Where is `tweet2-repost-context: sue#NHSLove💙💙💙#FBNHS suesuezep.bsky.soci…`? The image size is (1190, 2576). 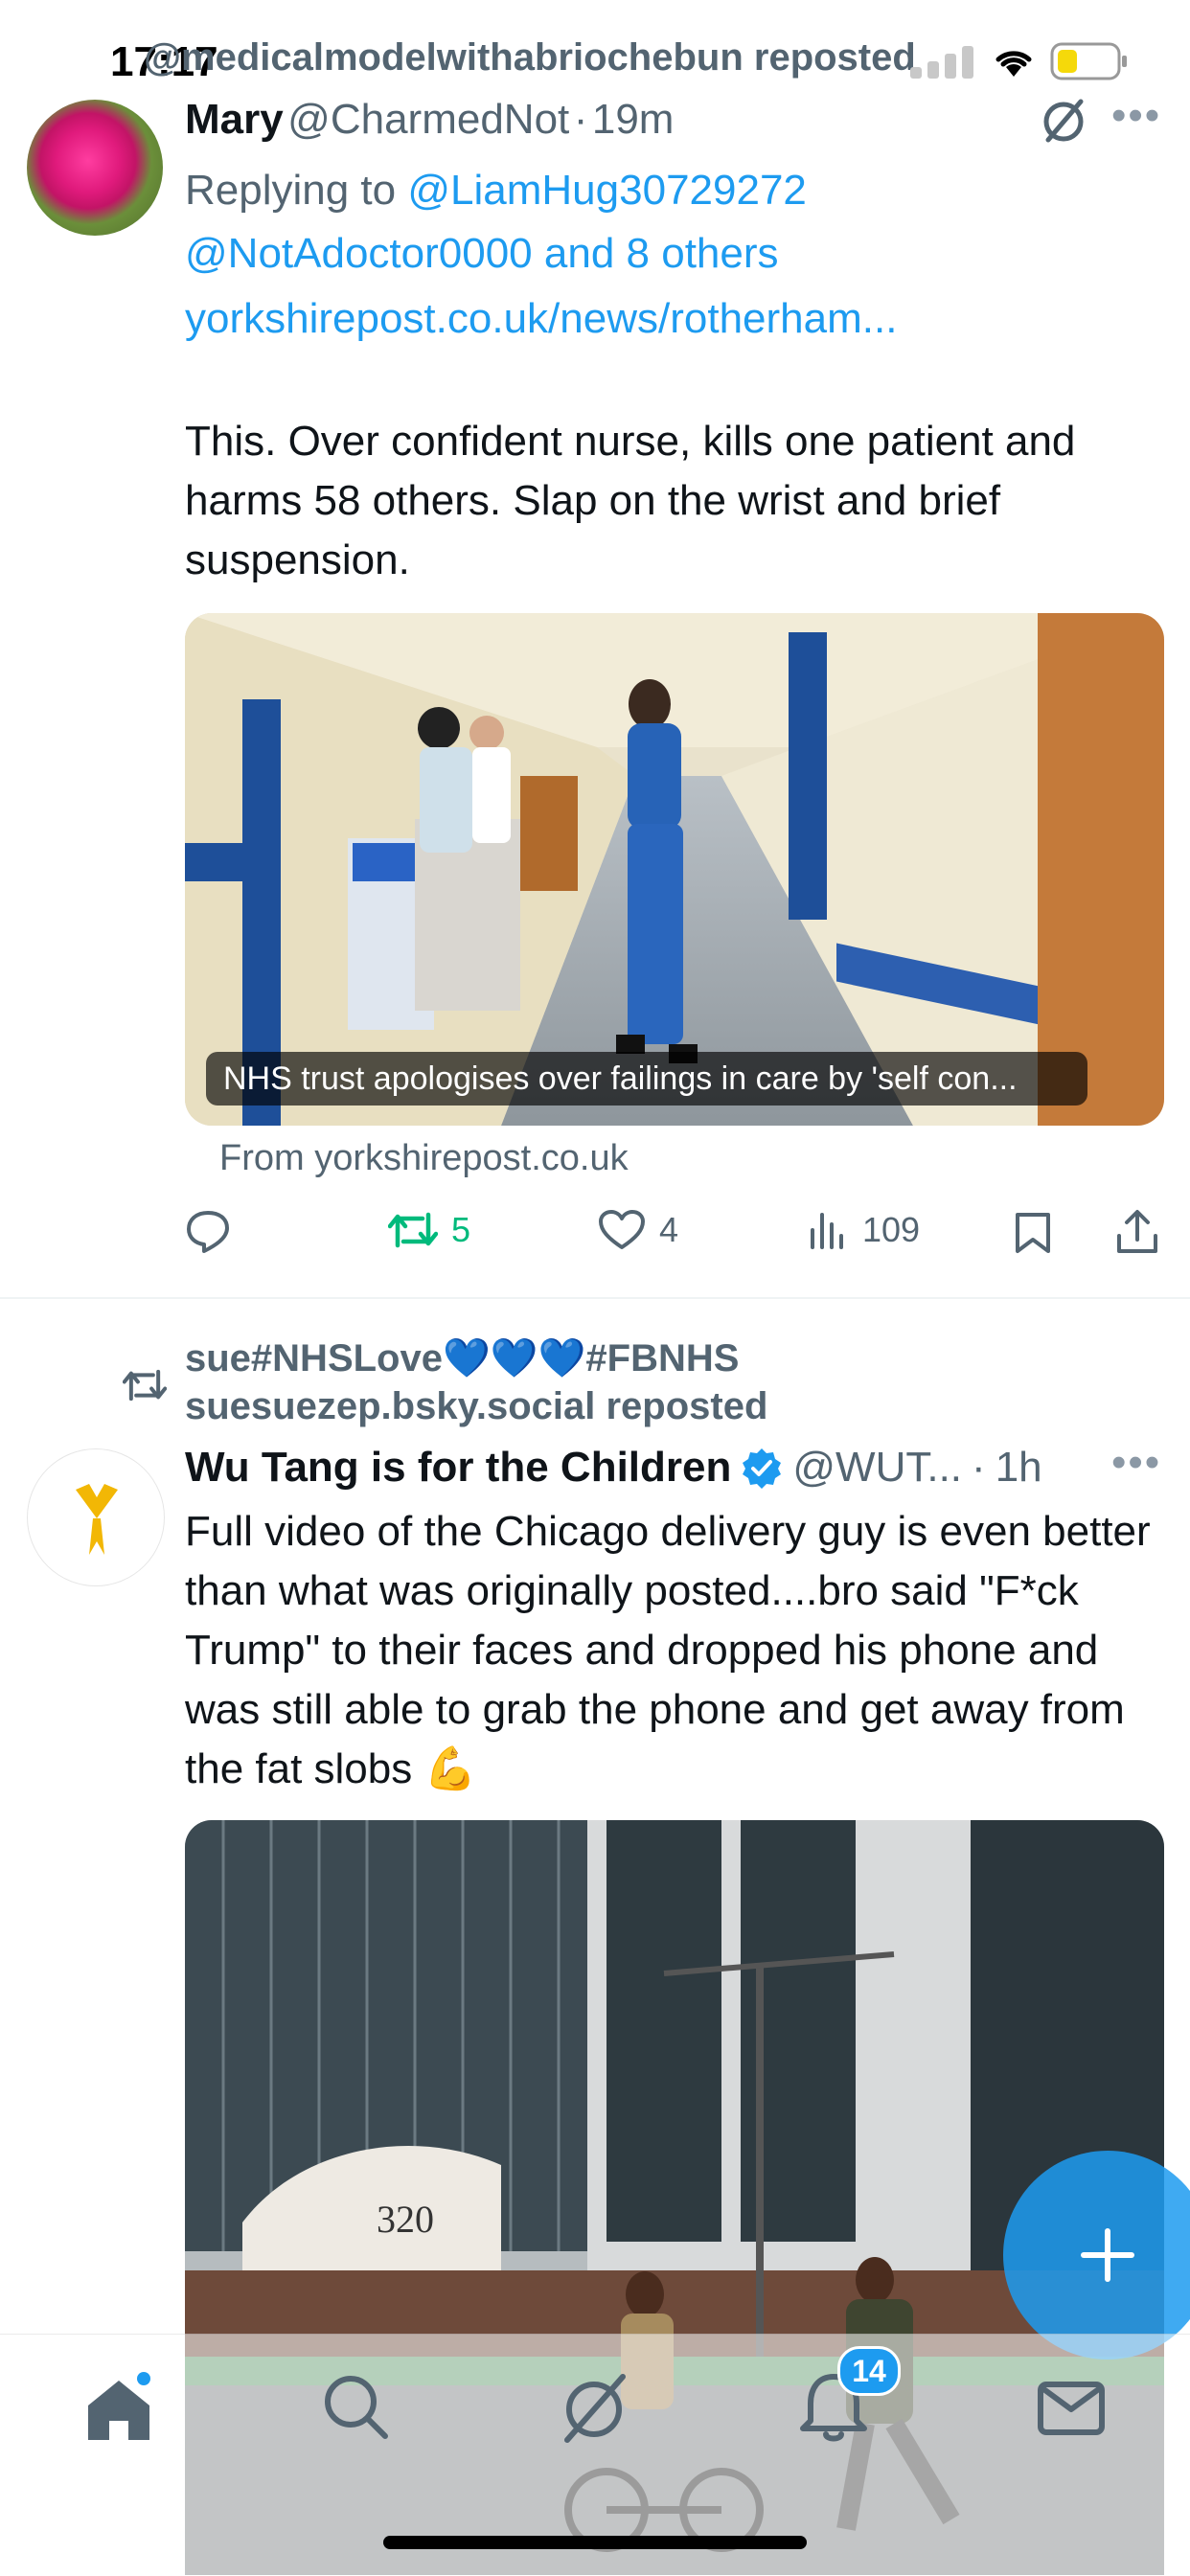
tweet2-repost-context: sue#NHSLove💙💙💙#FBNHS suesuezep.bsky.soci… is located at coordinates (476, 1382).